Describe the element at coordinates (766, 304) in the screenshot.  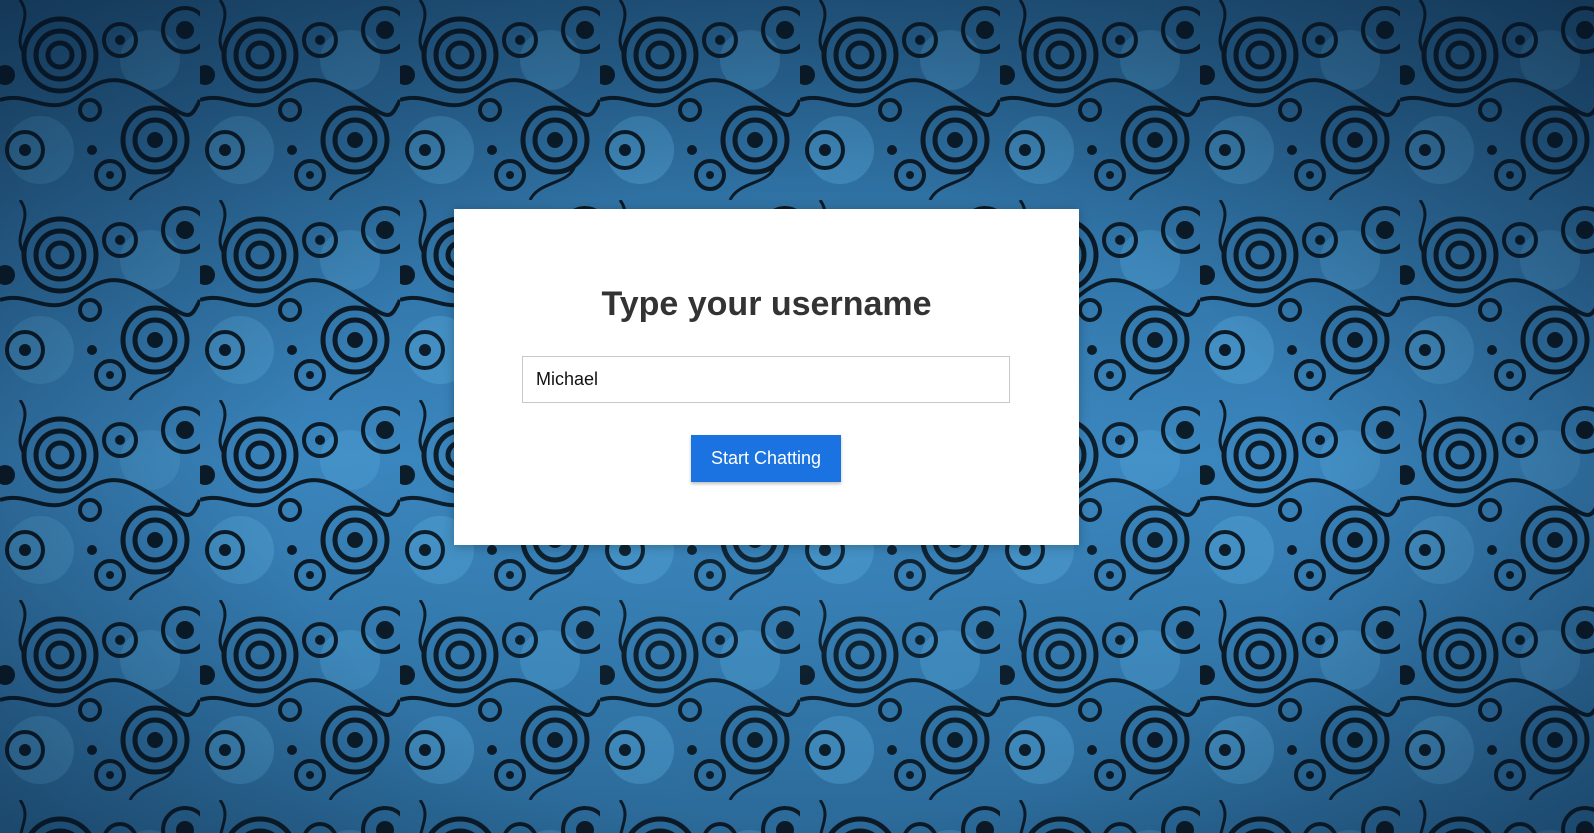
I see `page-title: Type your username` at that location.